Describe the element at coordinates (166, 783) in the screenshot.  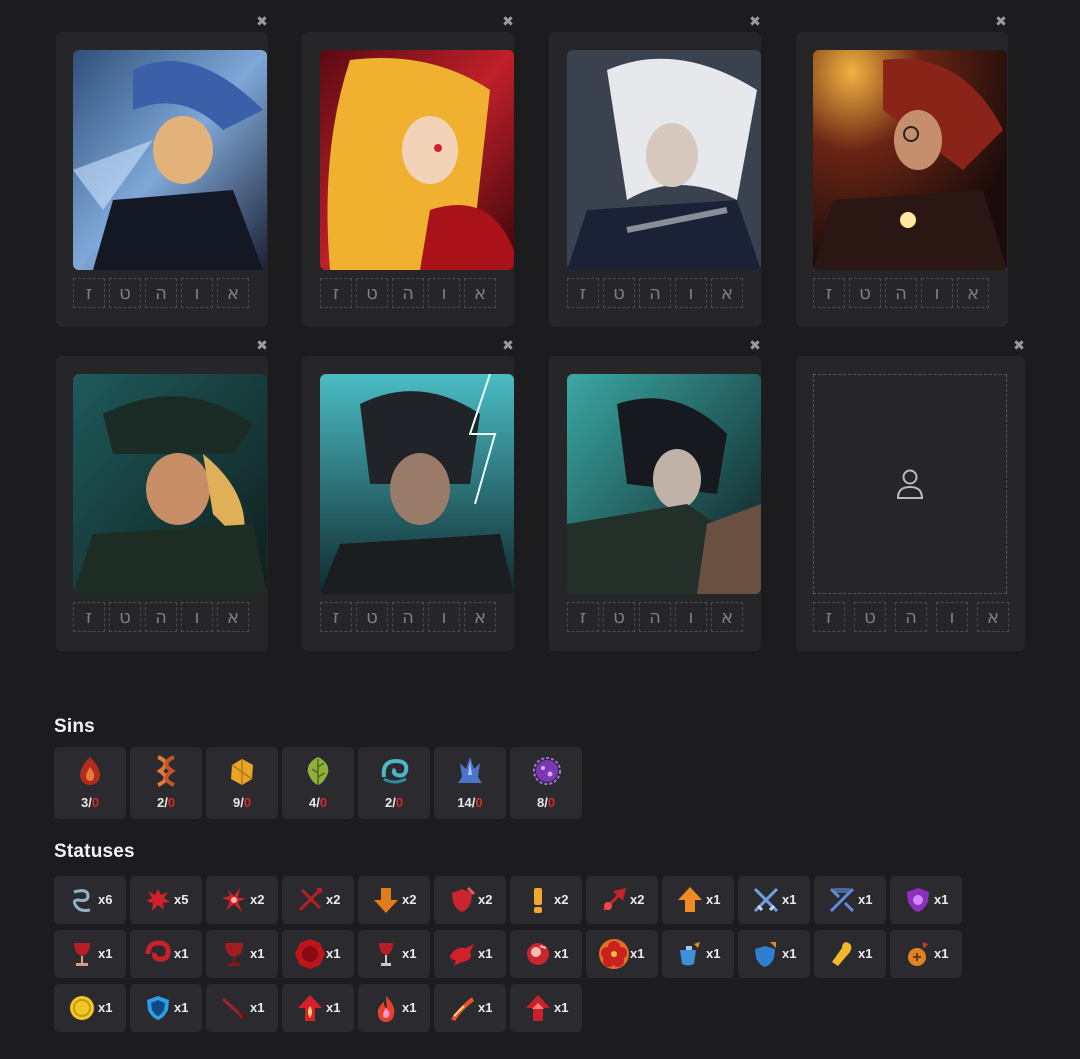
I see `sin-tile-lust: 2/0` at that location.